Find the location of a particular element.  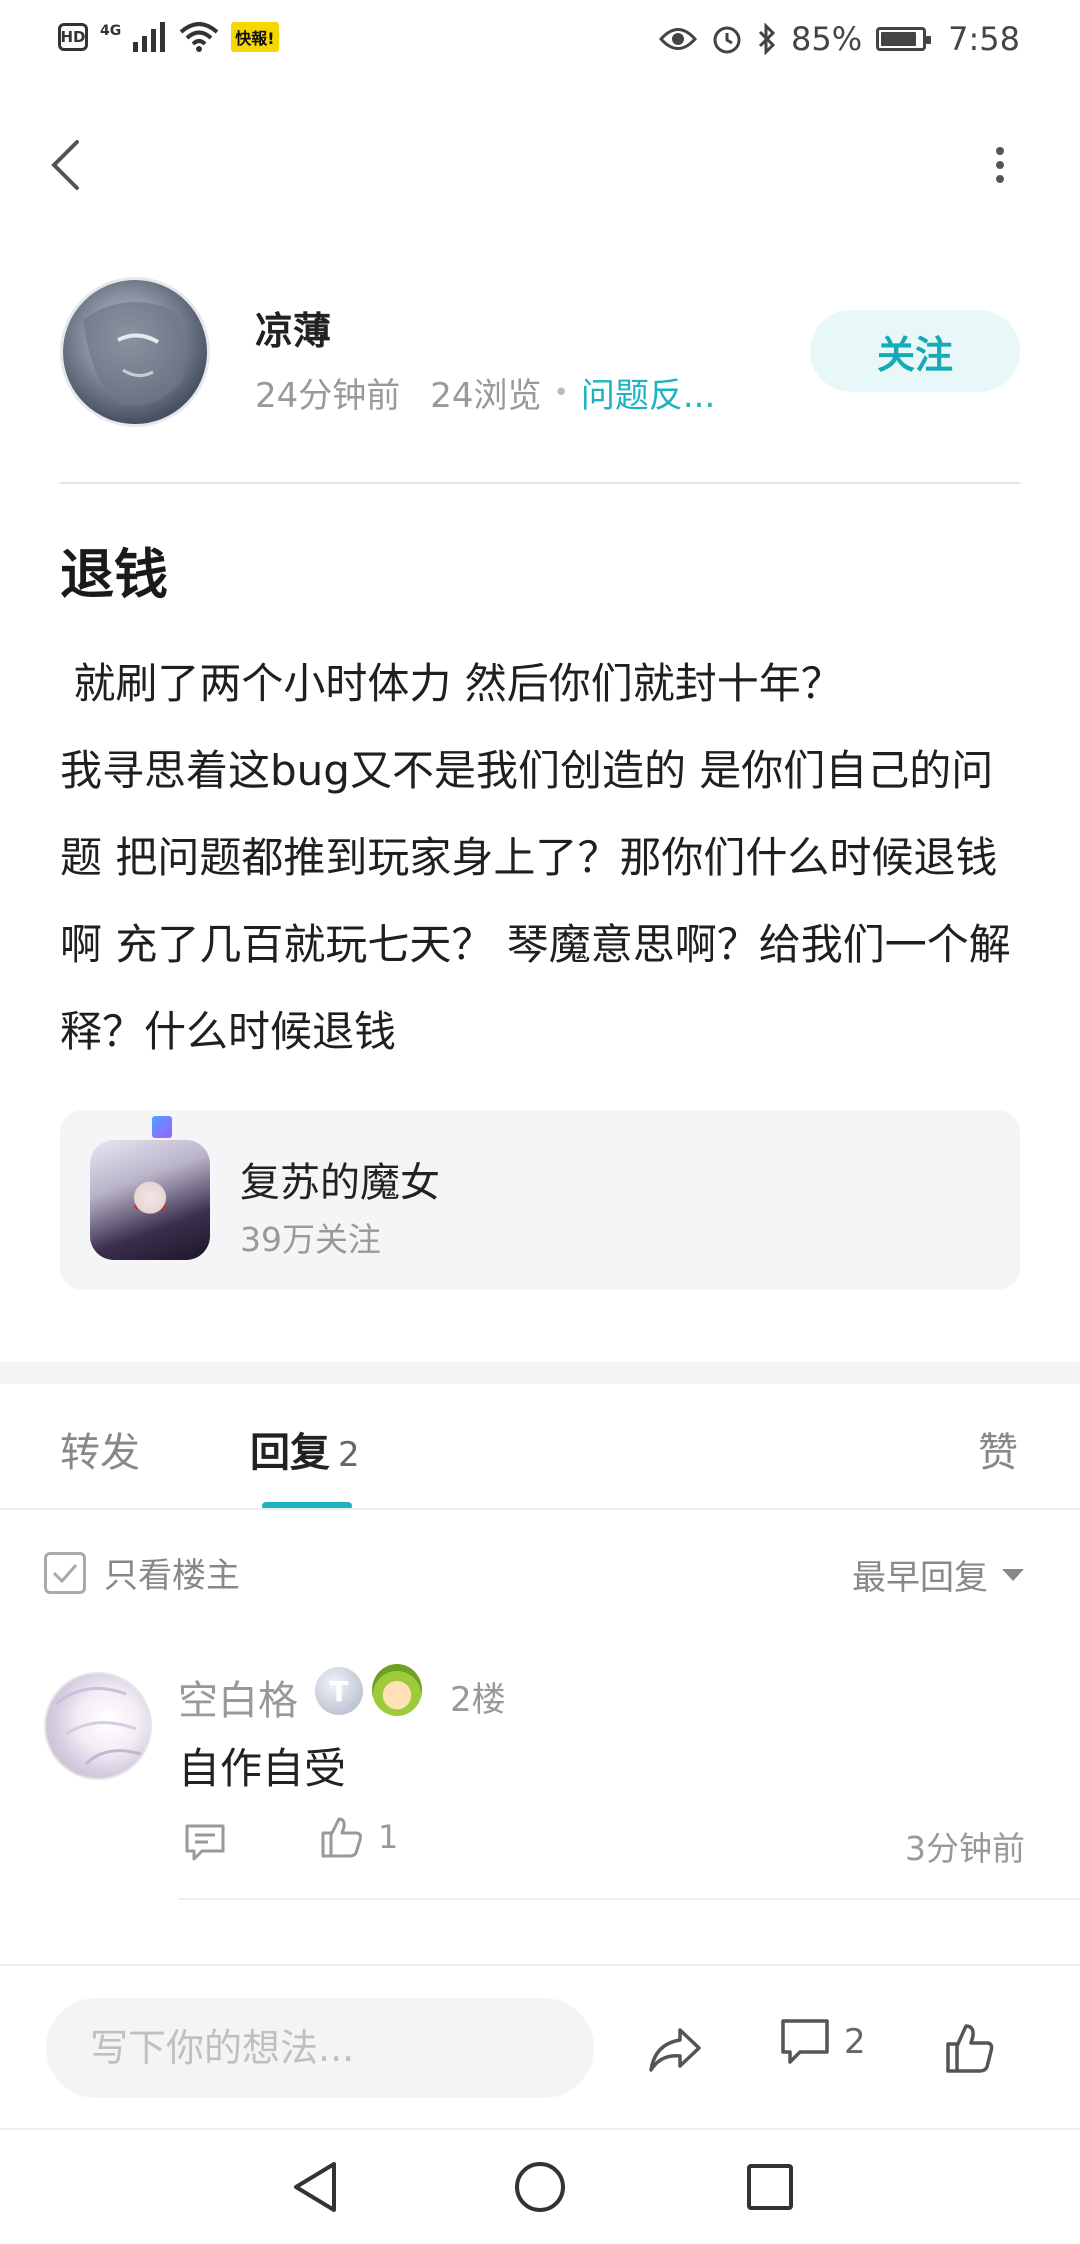

wifi-icon is located at coordinates (199, 37).